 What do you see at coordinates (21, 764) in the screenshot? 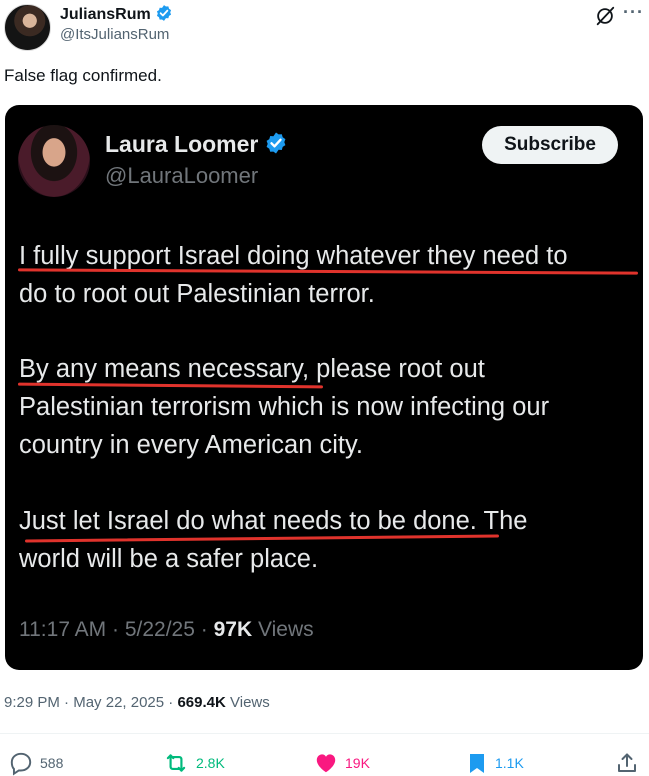
I see `reply-icon` at bounding box center [21, 764].